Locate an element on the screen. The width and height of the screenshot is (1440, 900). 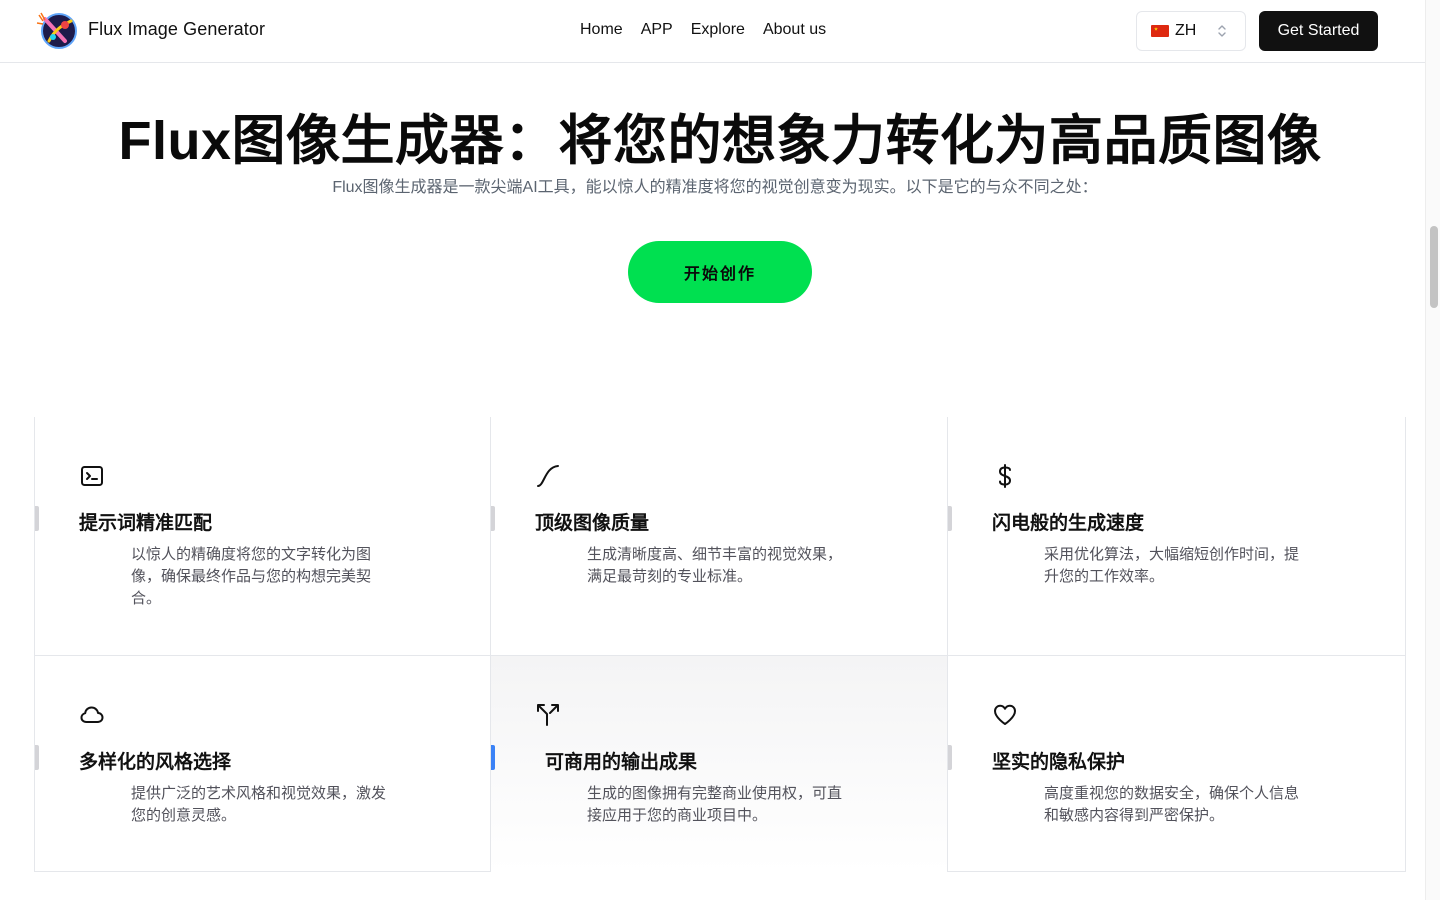
language-code: ZH is located at coordinates (1186, 30).